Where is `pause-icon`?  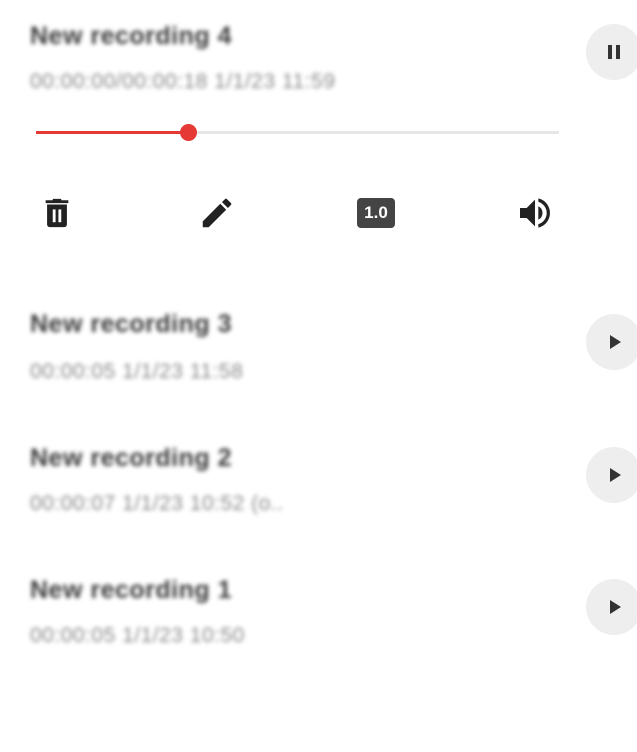 pause-icon is located at coordinates (614, 52).